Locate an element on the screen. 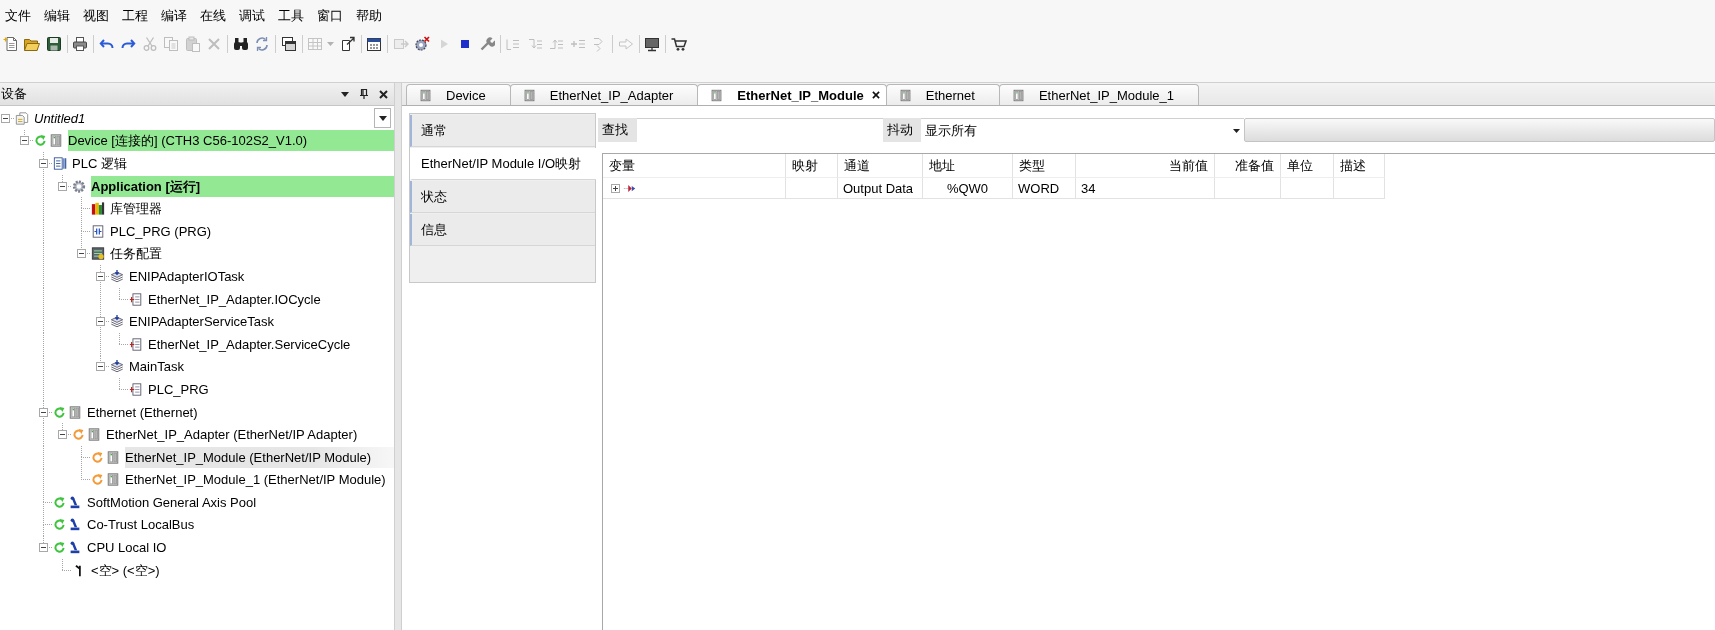  tree-item: PLC_PRG (PRG) is located at coordinates (162, 231).